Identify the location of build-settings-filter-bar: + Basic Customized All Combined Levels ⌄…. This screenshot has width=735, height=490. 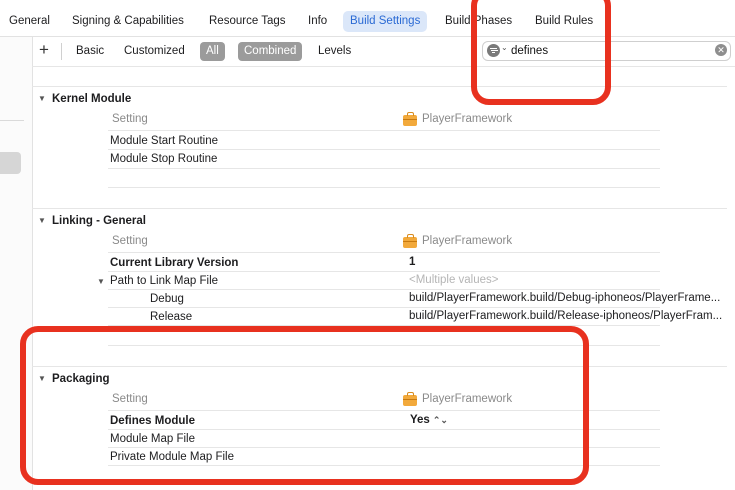
(383, 51).